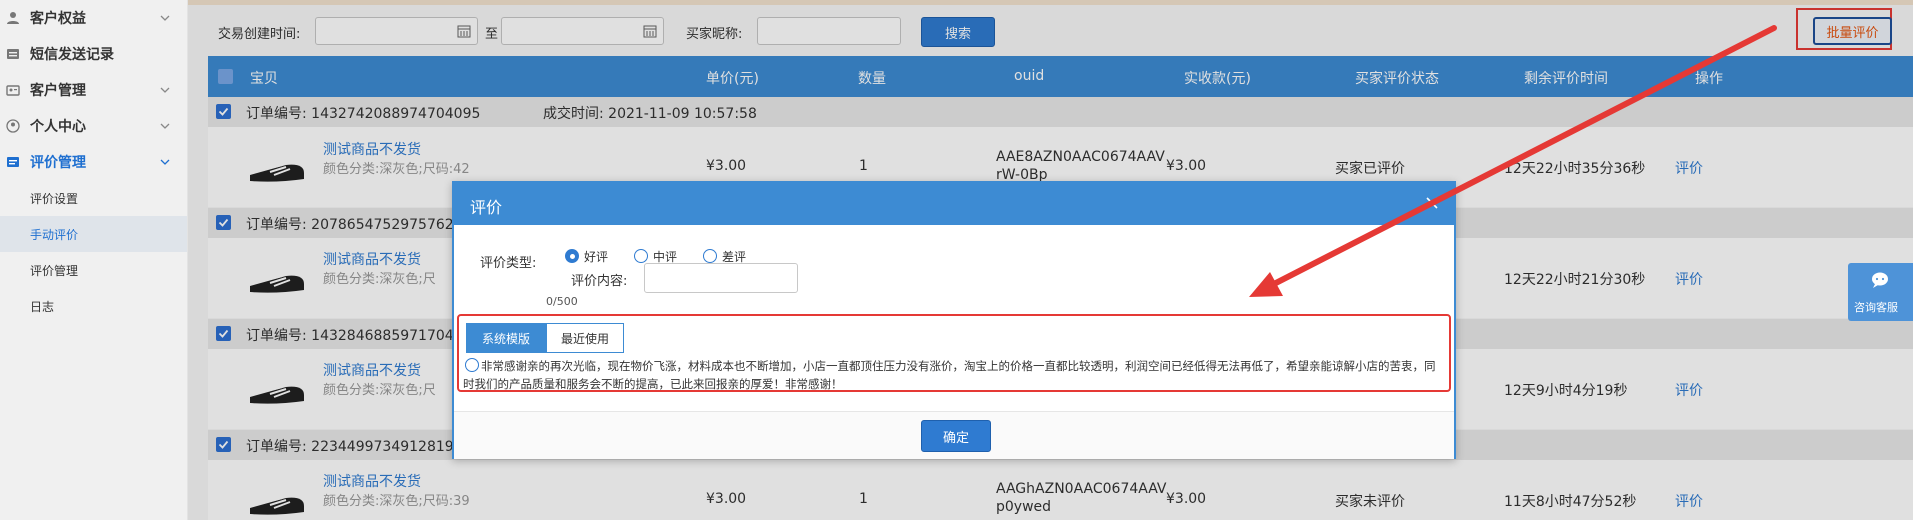  What do you see at coordinates (93, 18) in the screenshot?
I see `sidebar-item-customer-rights: 客户权益` at bounding box center [93, 18].